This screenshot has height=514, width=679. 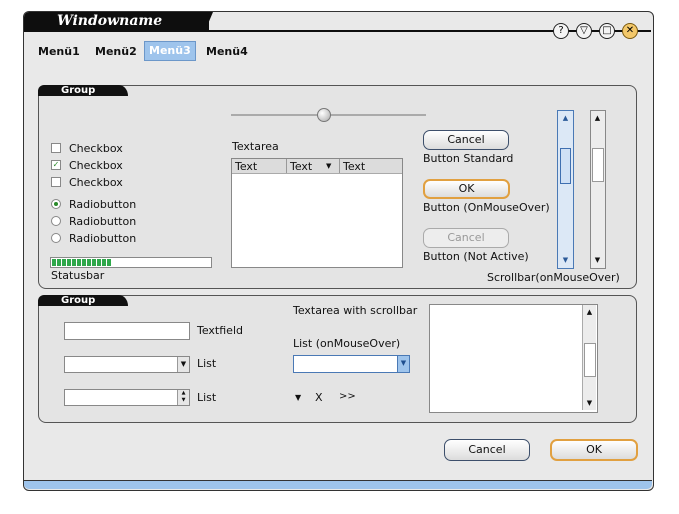 I want to click on textarea-label: Textarea, so click(x=255, y=146).